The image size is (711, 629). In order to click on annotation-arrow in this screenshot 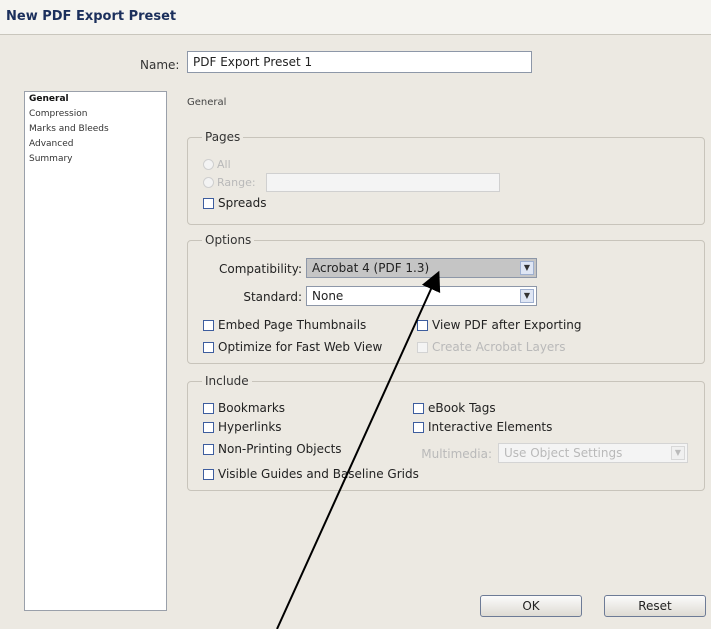, I will do `click(358, 449)`.